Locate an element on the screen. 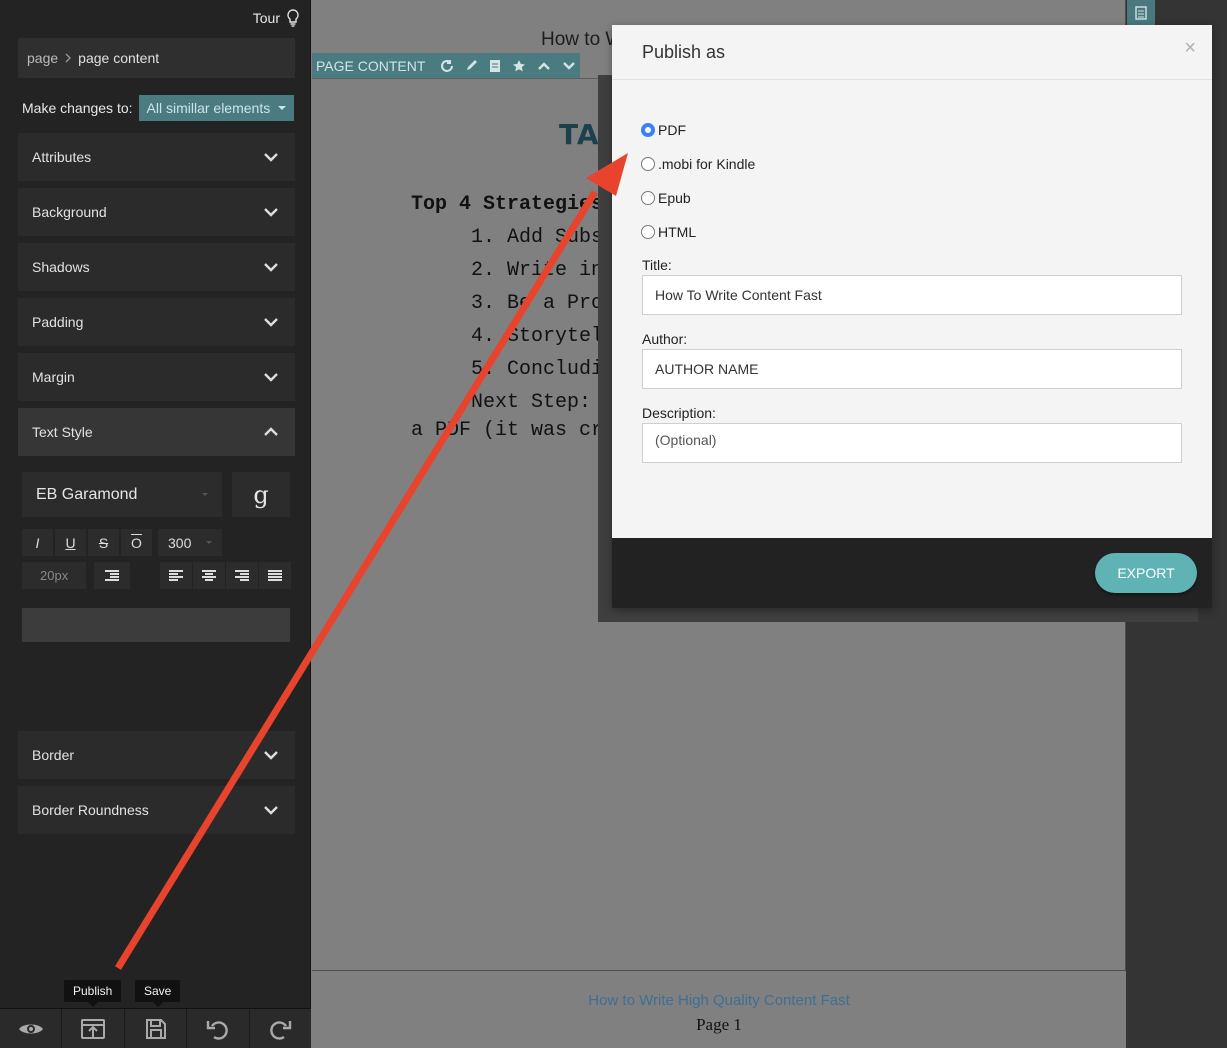  font-family-select: EB Garamond is located at coordinates (122, 494).